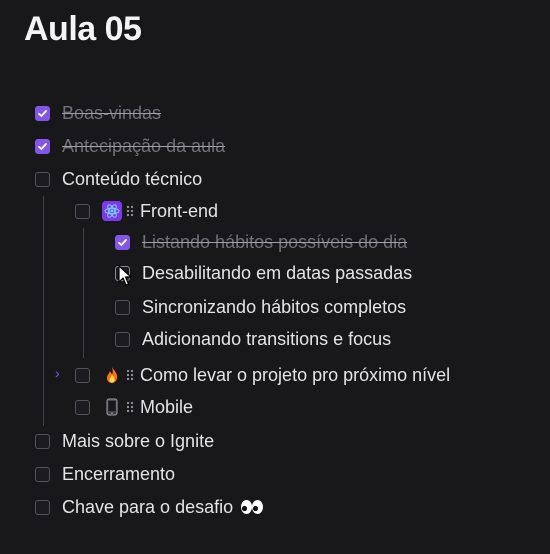 The width and height of the screenshot is (550, 554). What do you see at coordinates (112, 407) in the screenshot?
I see `mobile-phone-icon` at bounding box center [112, 407].